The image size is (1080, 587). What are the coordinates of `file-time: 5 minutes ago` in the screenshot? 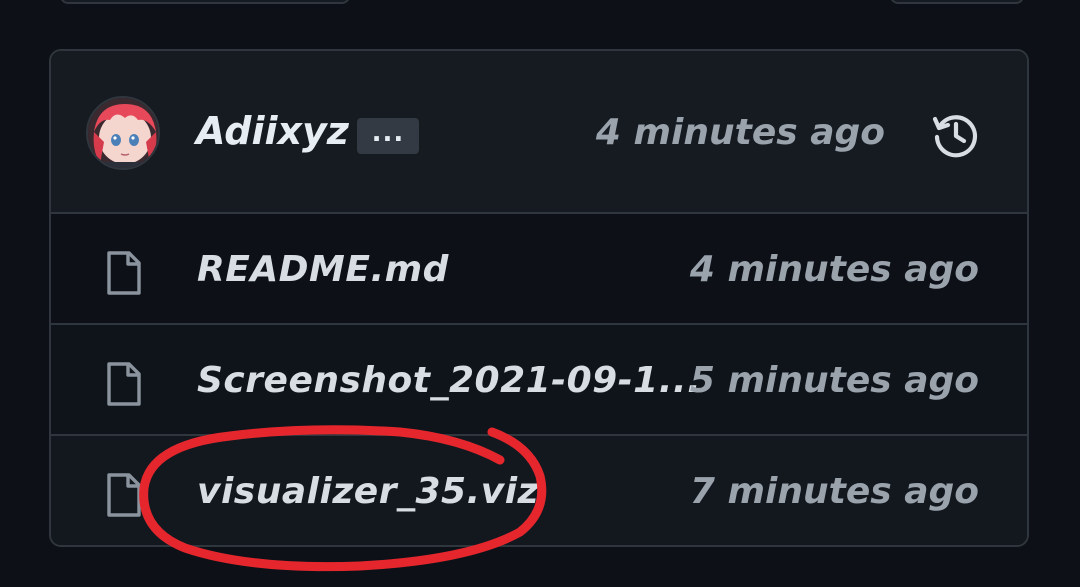 It's located at (834, 381).